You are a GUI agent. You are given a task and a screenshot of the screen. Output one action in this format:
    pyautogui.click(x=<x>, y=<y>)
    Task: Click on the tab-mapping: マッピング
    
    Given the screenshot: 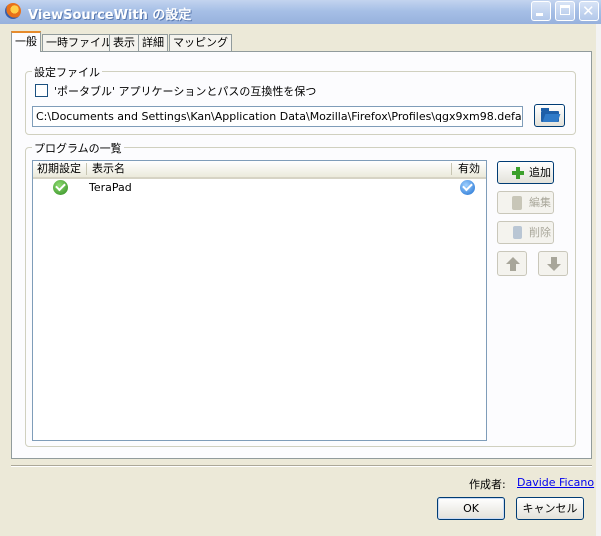 What is the action you would take?
    pyautogui.click(x=200, y=42)
    